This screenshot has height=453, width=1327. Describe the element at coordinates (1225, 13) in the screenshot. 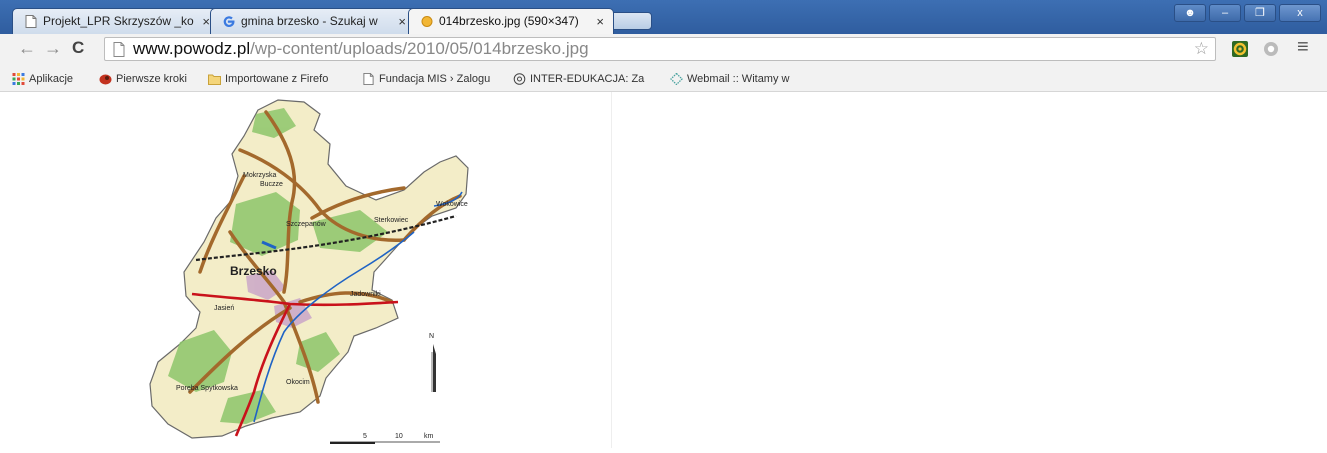

I see `minimize-button: –` at that location.